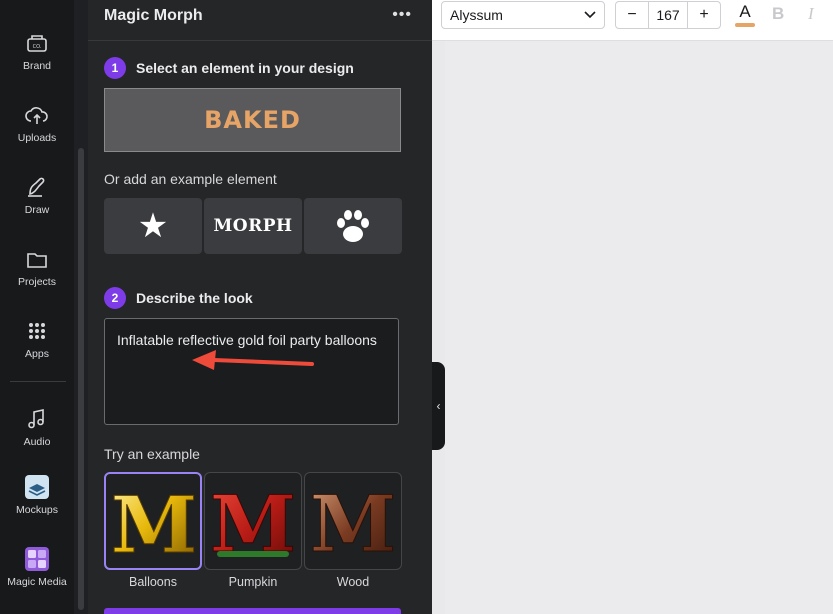 The height and width of the screenshot is (614, 833). What do you see at coordinates (194, 298) in the screenshot?
I see `step-2-label: Describe the look` at bounding box center [194, 298].